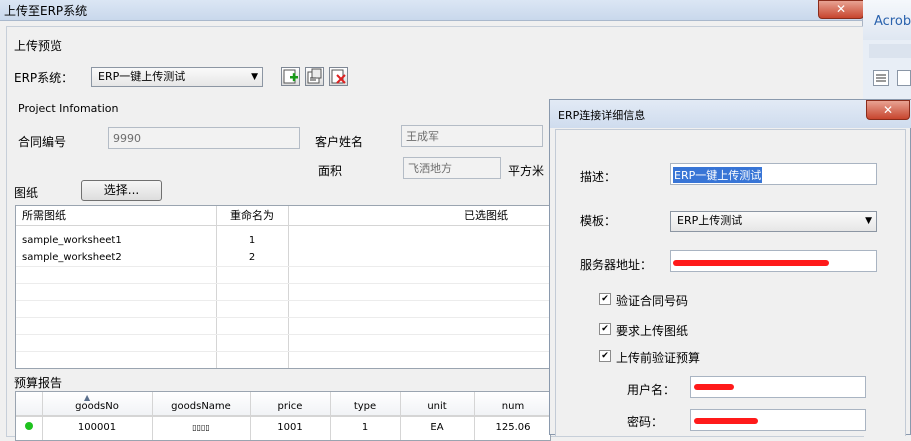 The height and width of the screenshot is (441, 911). I want to click on main-title-bar: 上传至ERP系统, so click(431, 10).